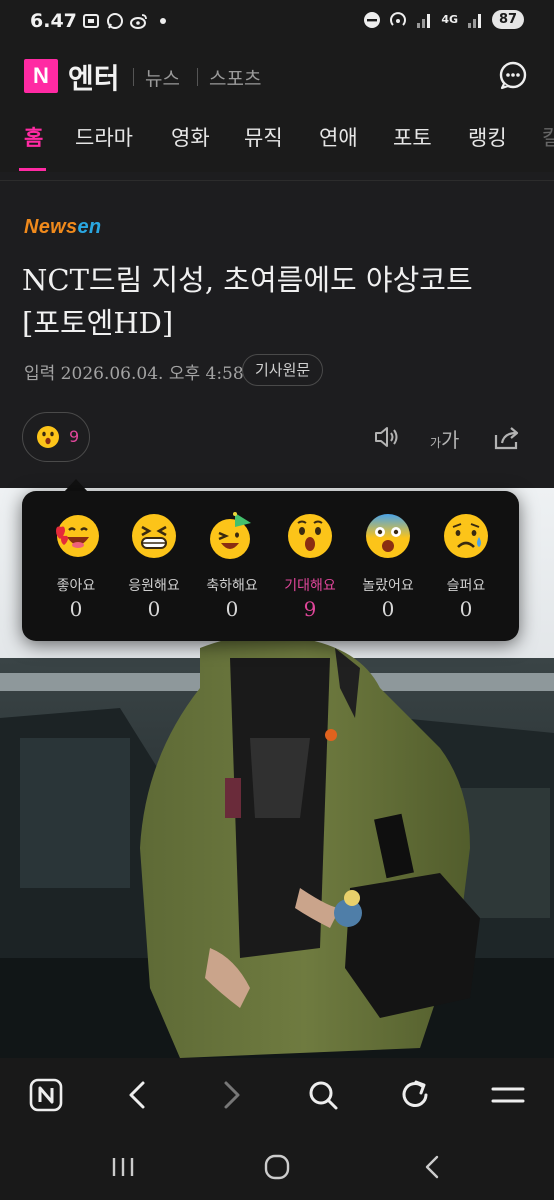  Describe the element at coordinates (412, 137) in the screenshot. I see `tab-photo: 포토` at that location.